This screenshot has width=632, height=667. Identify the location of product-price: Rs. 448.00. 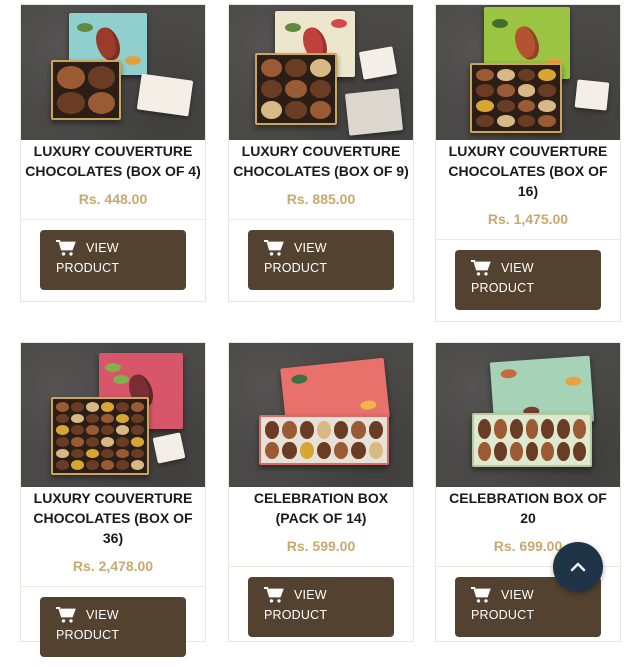
(113, 199).